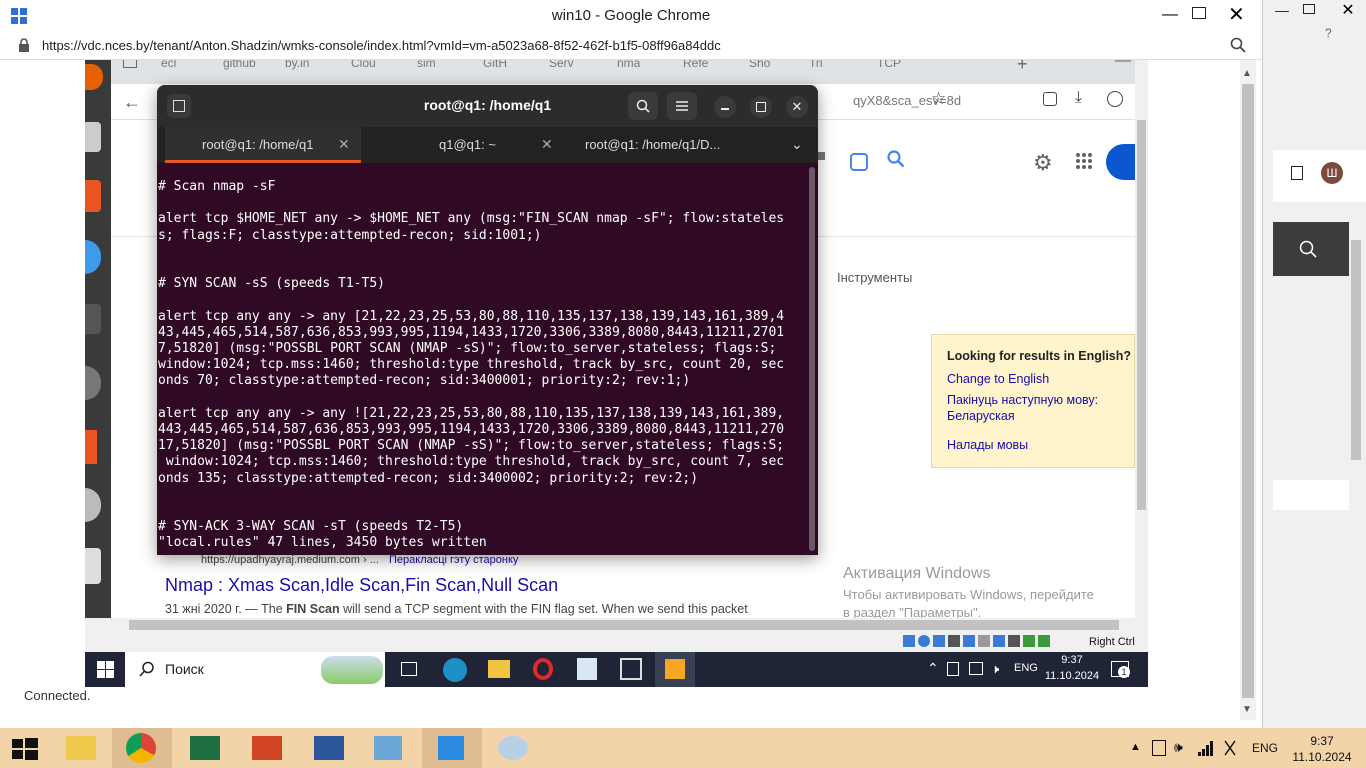 Image resolution: width=1366 pixels, height=768 pixels. Describe the element at coordinates (93, 257) in the screenshot. I see `help-icon` at that location.